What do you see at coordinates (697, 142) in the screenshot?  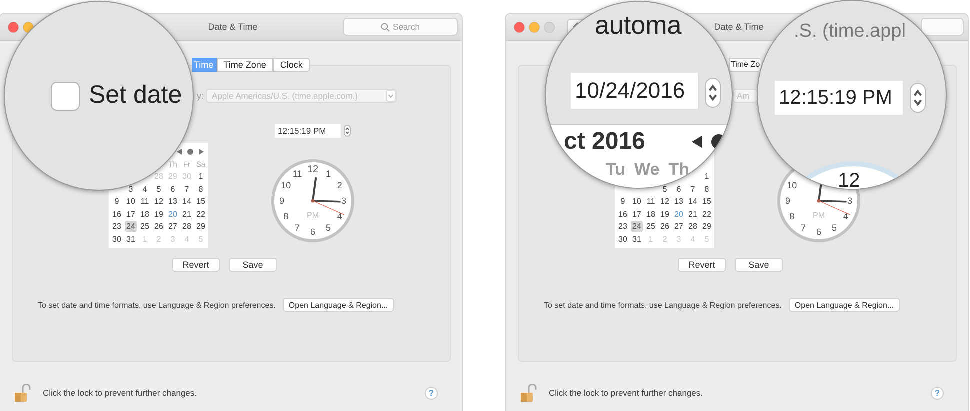 I see `previous-month-icon` at bounding box center [697, 142].